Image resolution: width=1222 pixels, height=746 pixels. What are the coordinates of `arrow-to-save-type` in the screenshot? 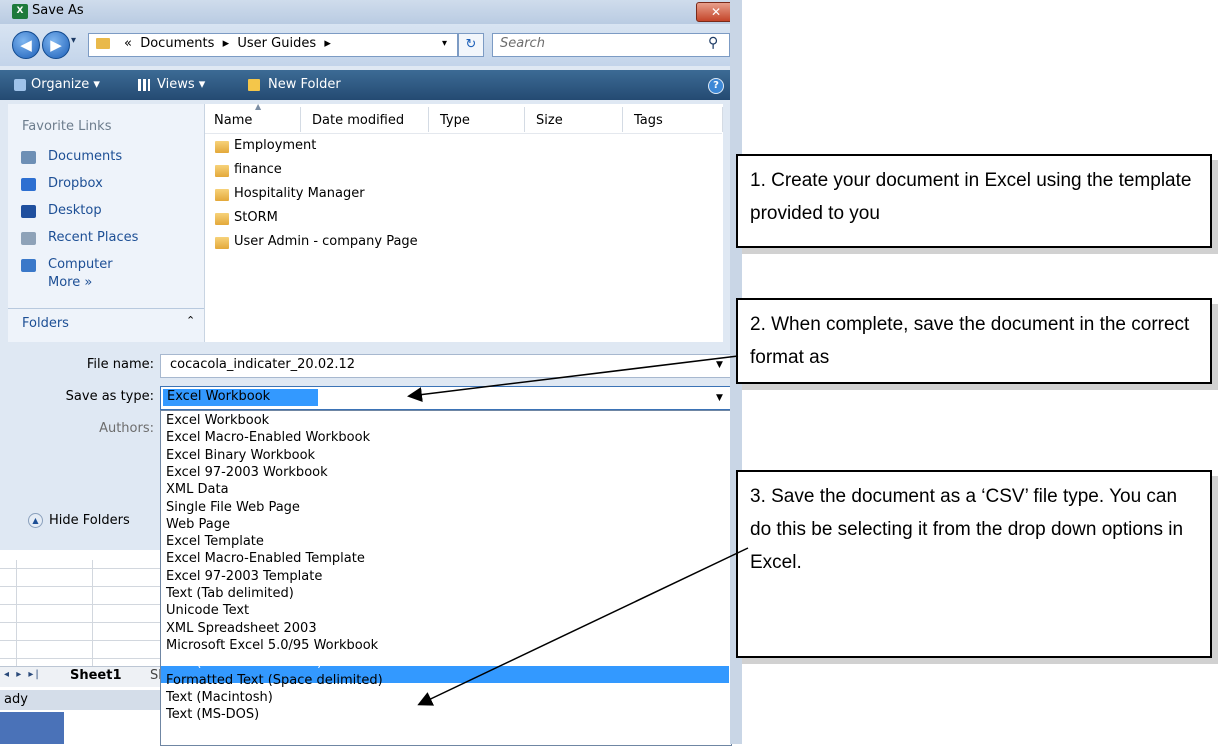 It's located at (573, 378).